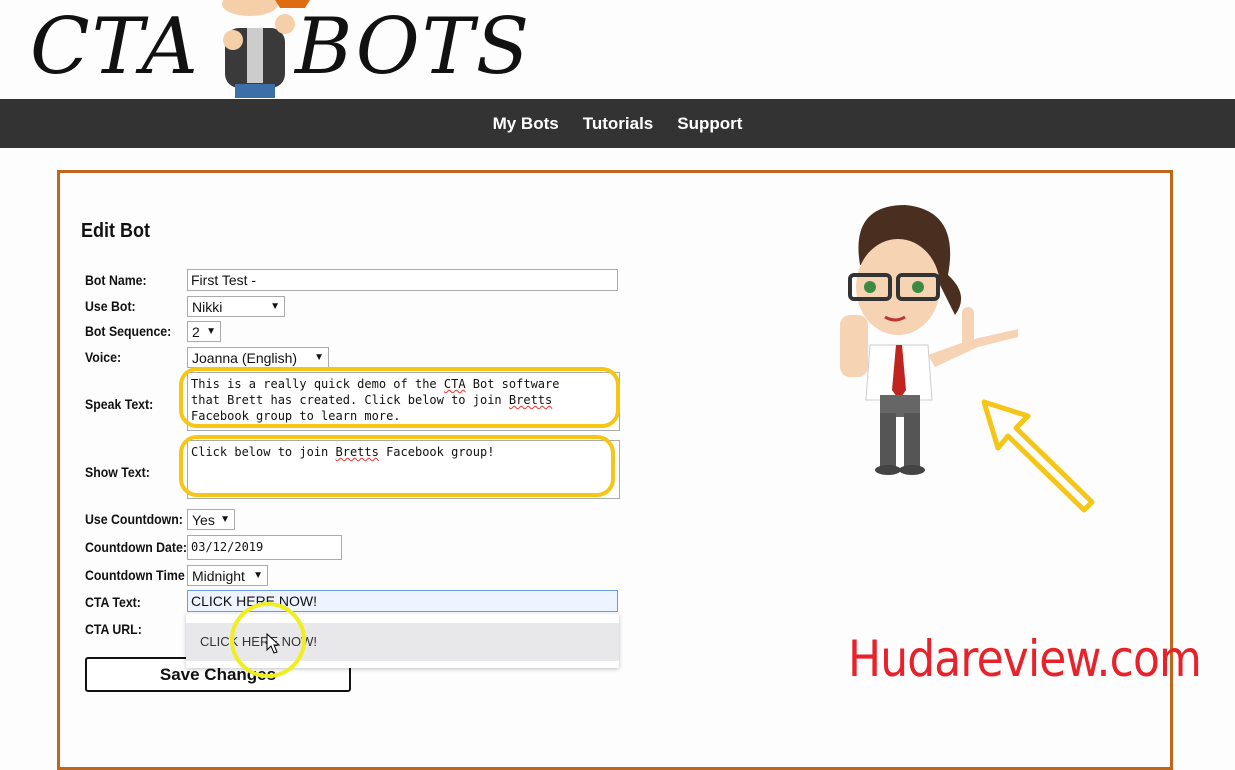  I want to click on pointer-arrow-annotation-icon, so click(1038, 456).